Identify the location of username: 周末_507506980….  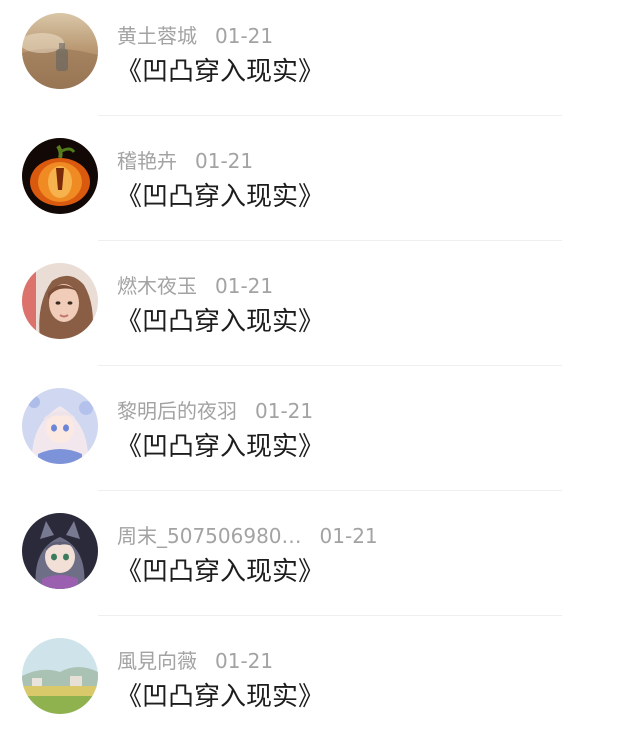
(209, 536).